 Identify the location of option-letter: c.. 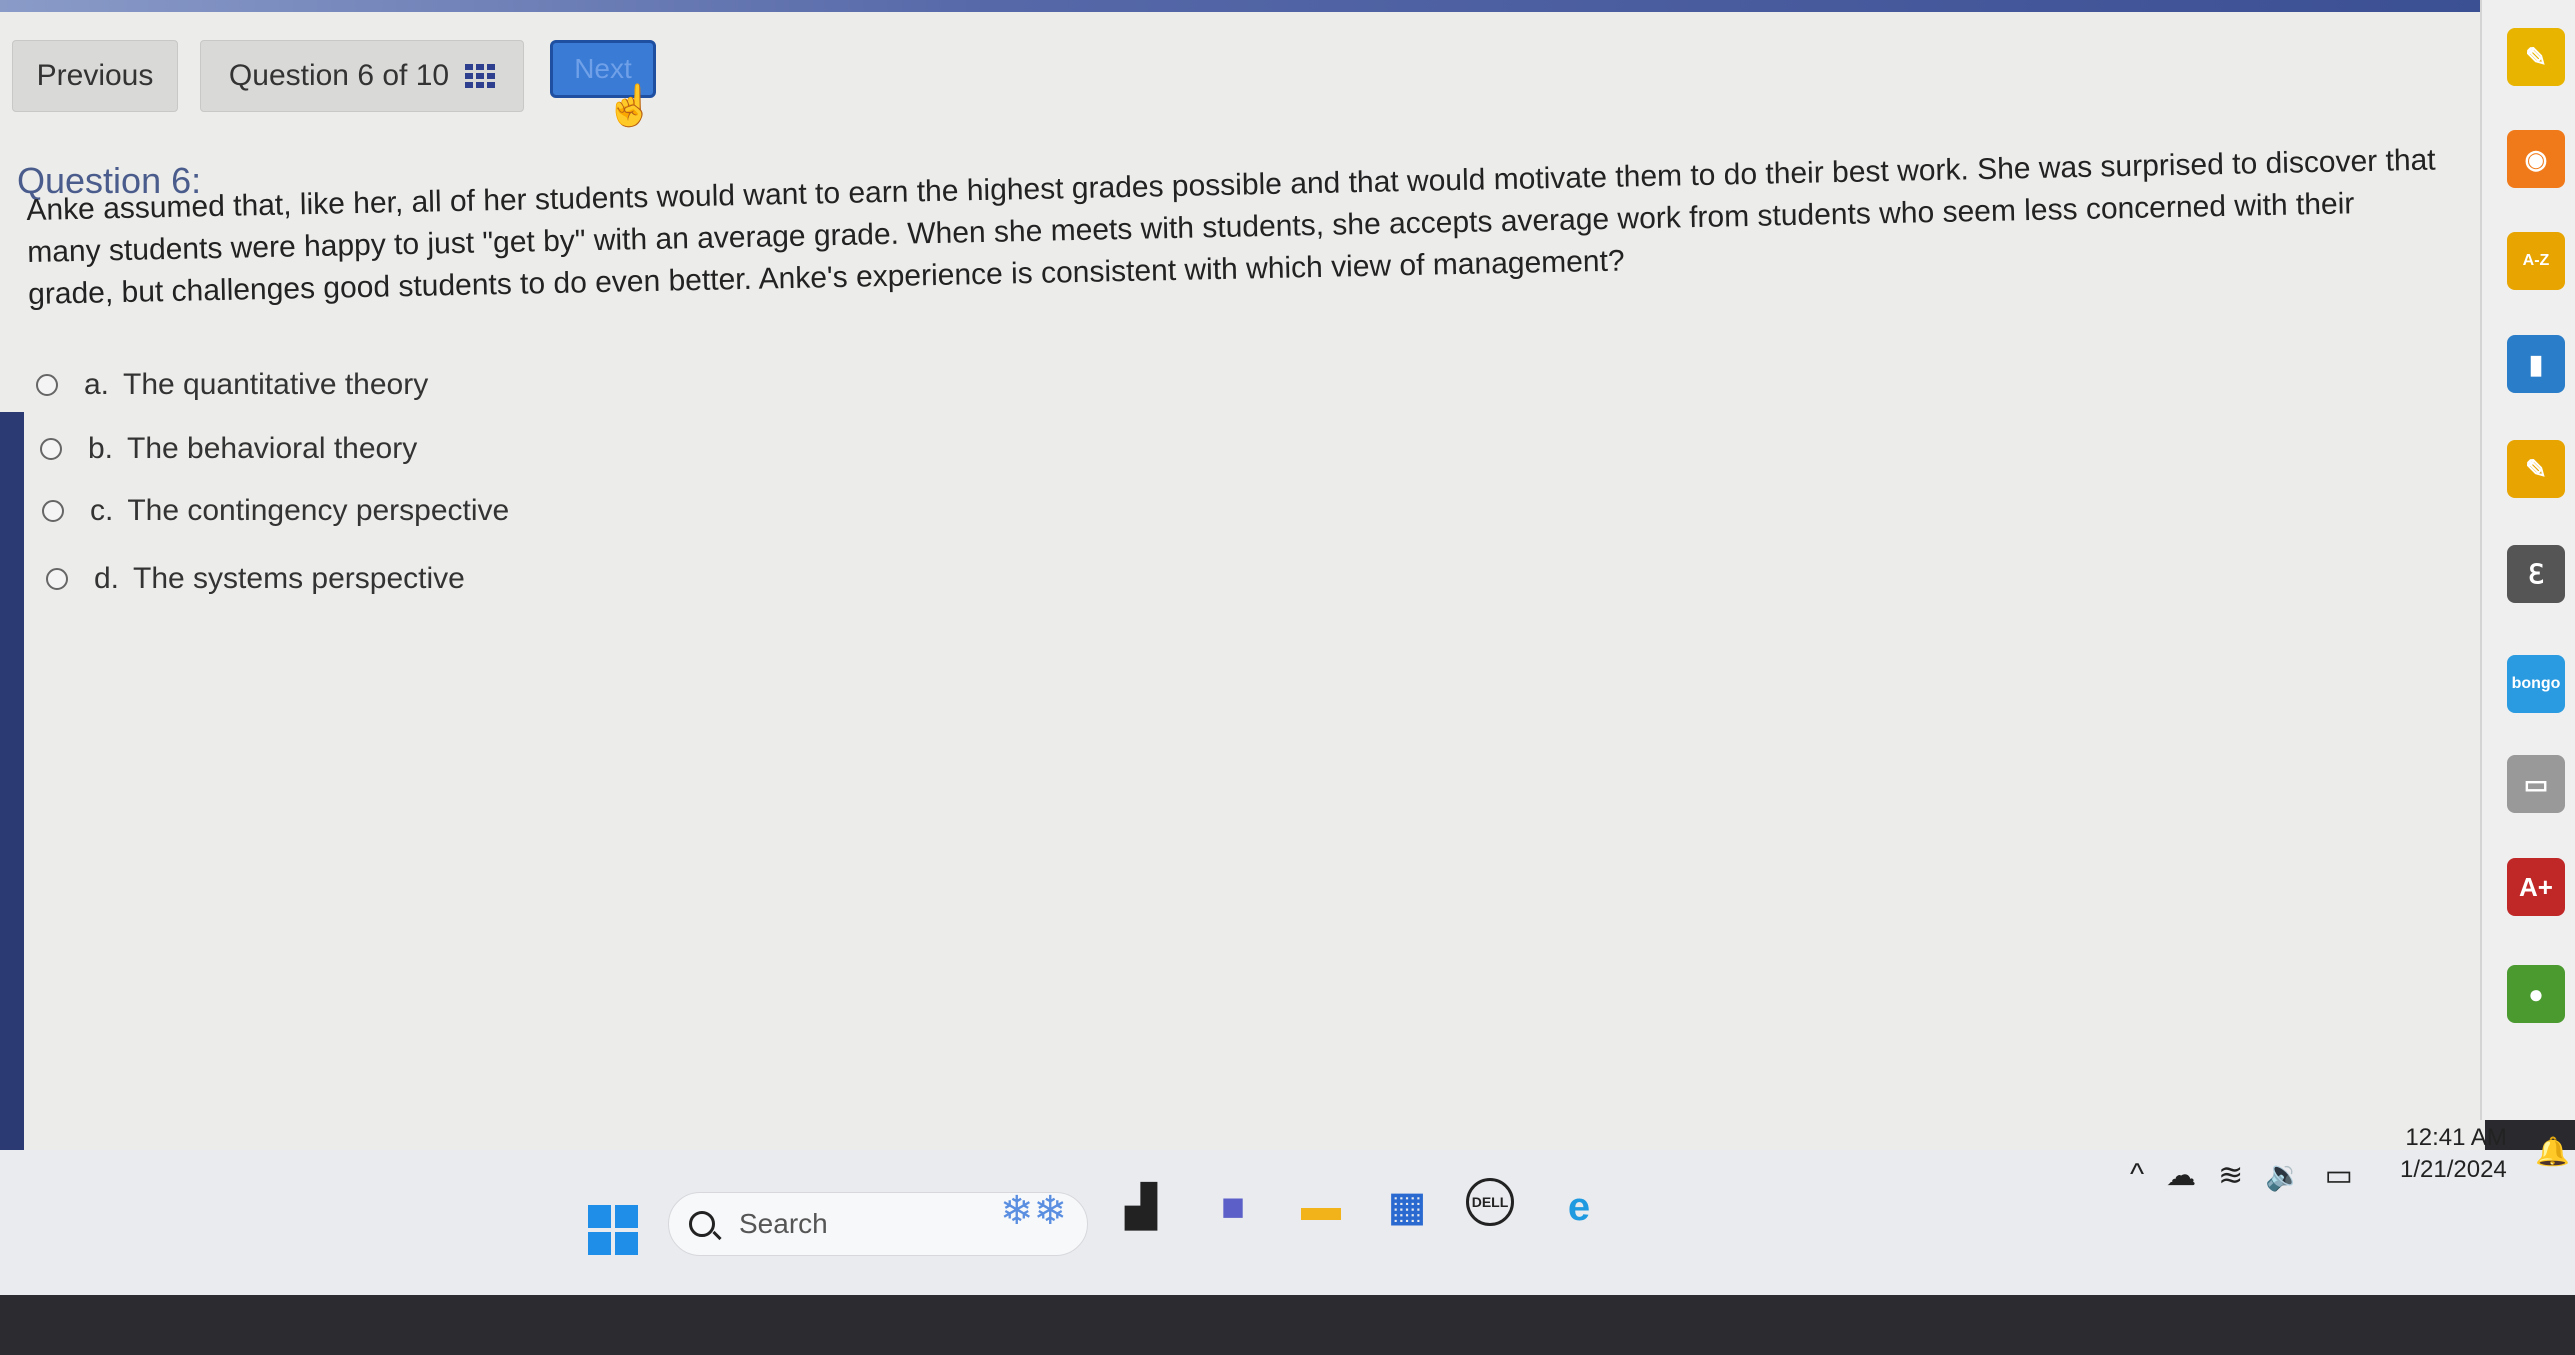
(102, 510).